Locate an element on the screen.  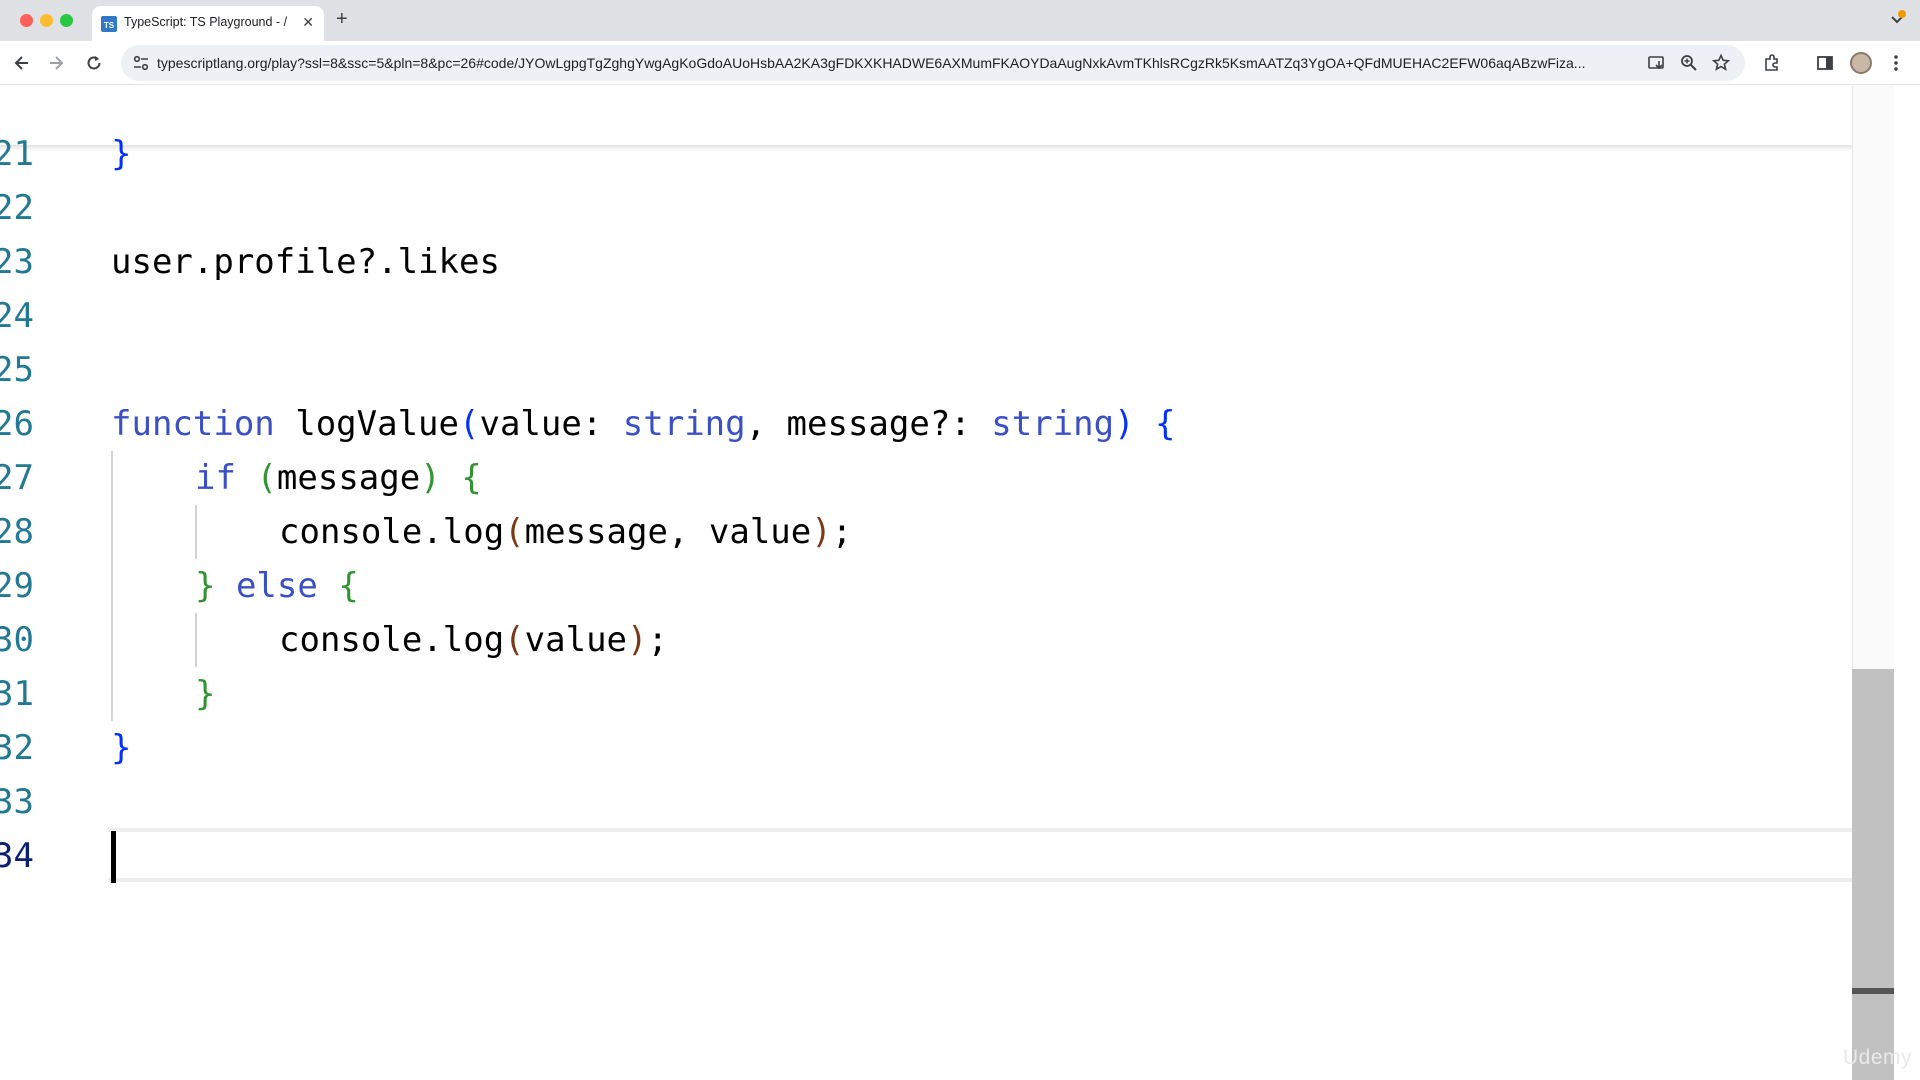
code-line-29: } else { is located at coordinates (277, 586).